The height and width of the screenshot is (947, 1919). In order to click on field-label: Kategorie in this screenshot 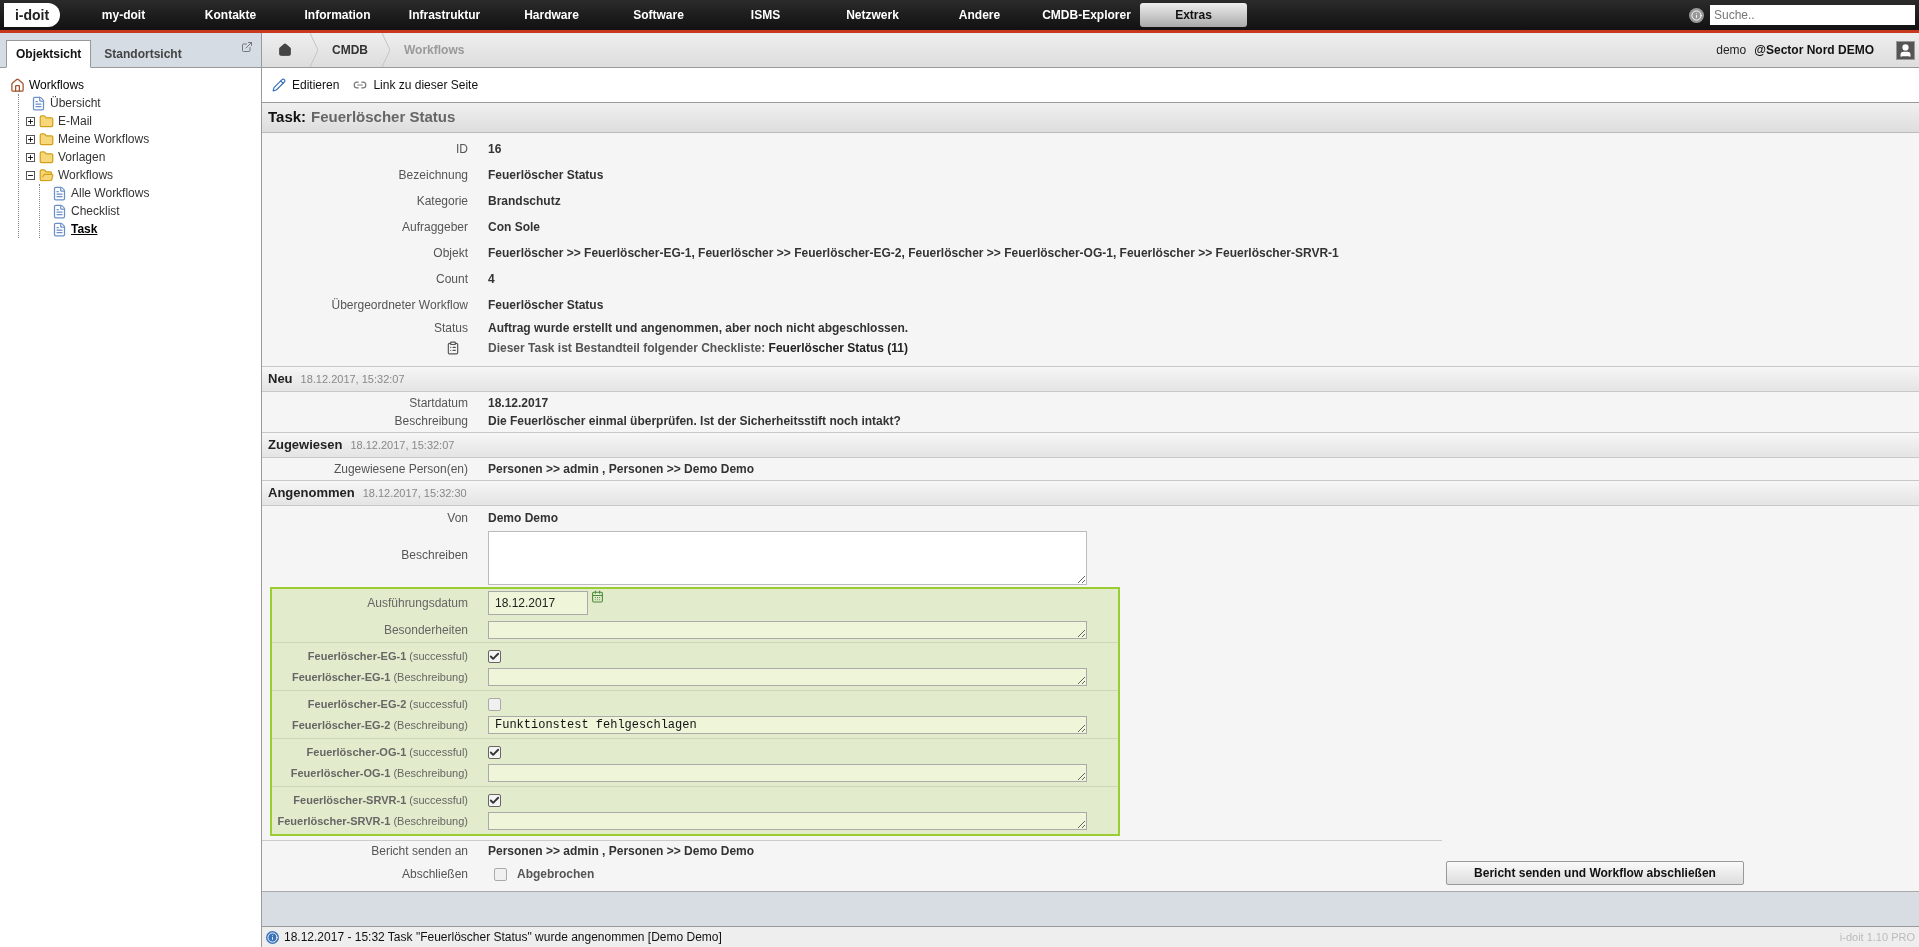, I will do `click(441, 201)`.